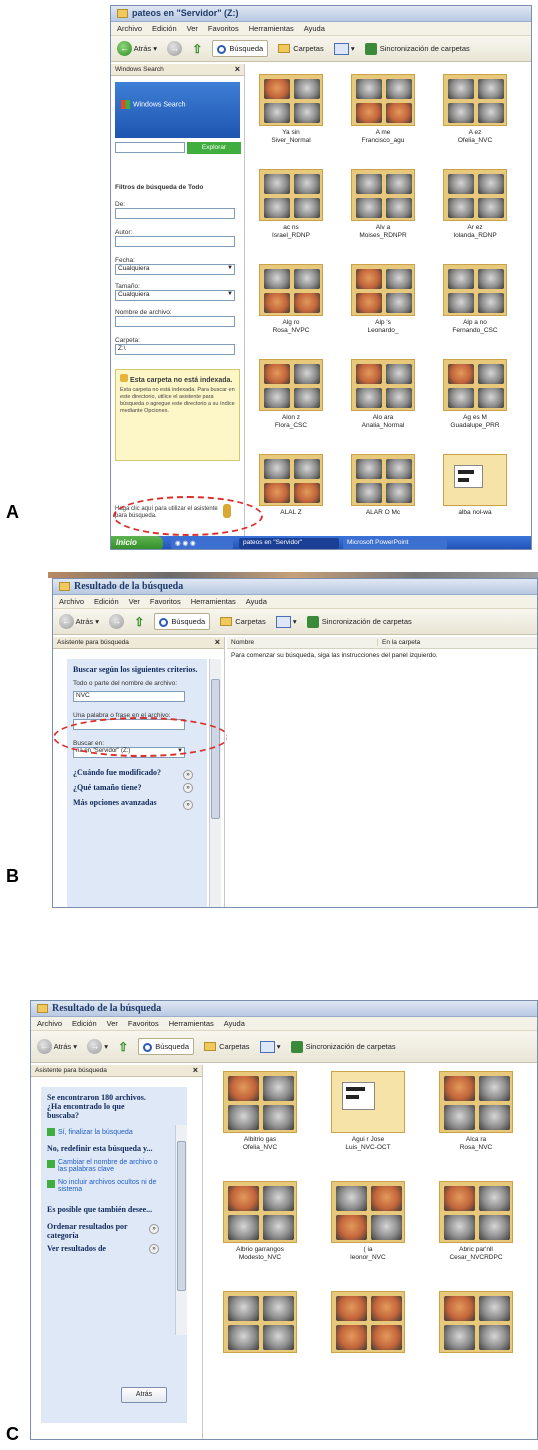 The image size is (538, 1450). I want to click on folder-thumbnail: ALAL Z, so click(291, 495).